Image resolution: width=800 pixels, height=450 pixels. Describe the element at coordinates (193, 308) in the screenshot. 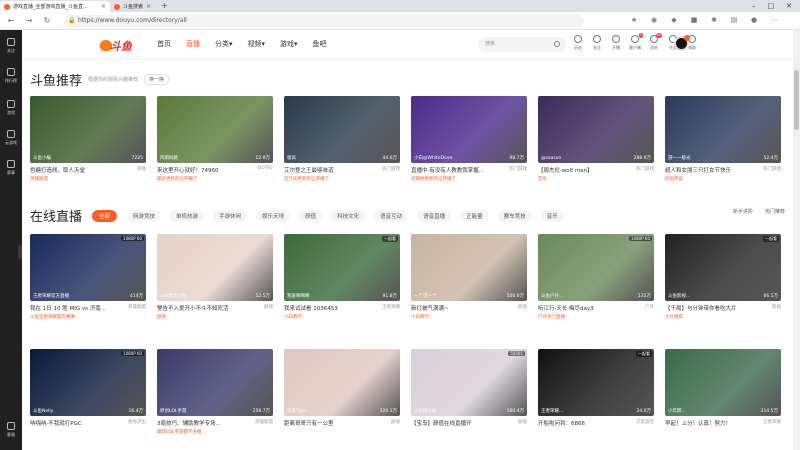

I see `stream-title: 警告不入爱开小不斗不知死活` at that location.